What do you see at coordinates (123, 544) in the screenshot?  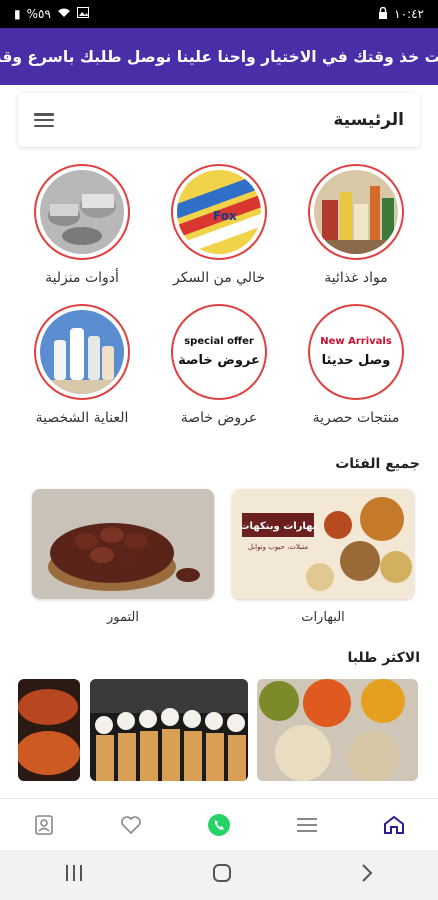 I see `category-card-dates` at bounding box center [123, 544].